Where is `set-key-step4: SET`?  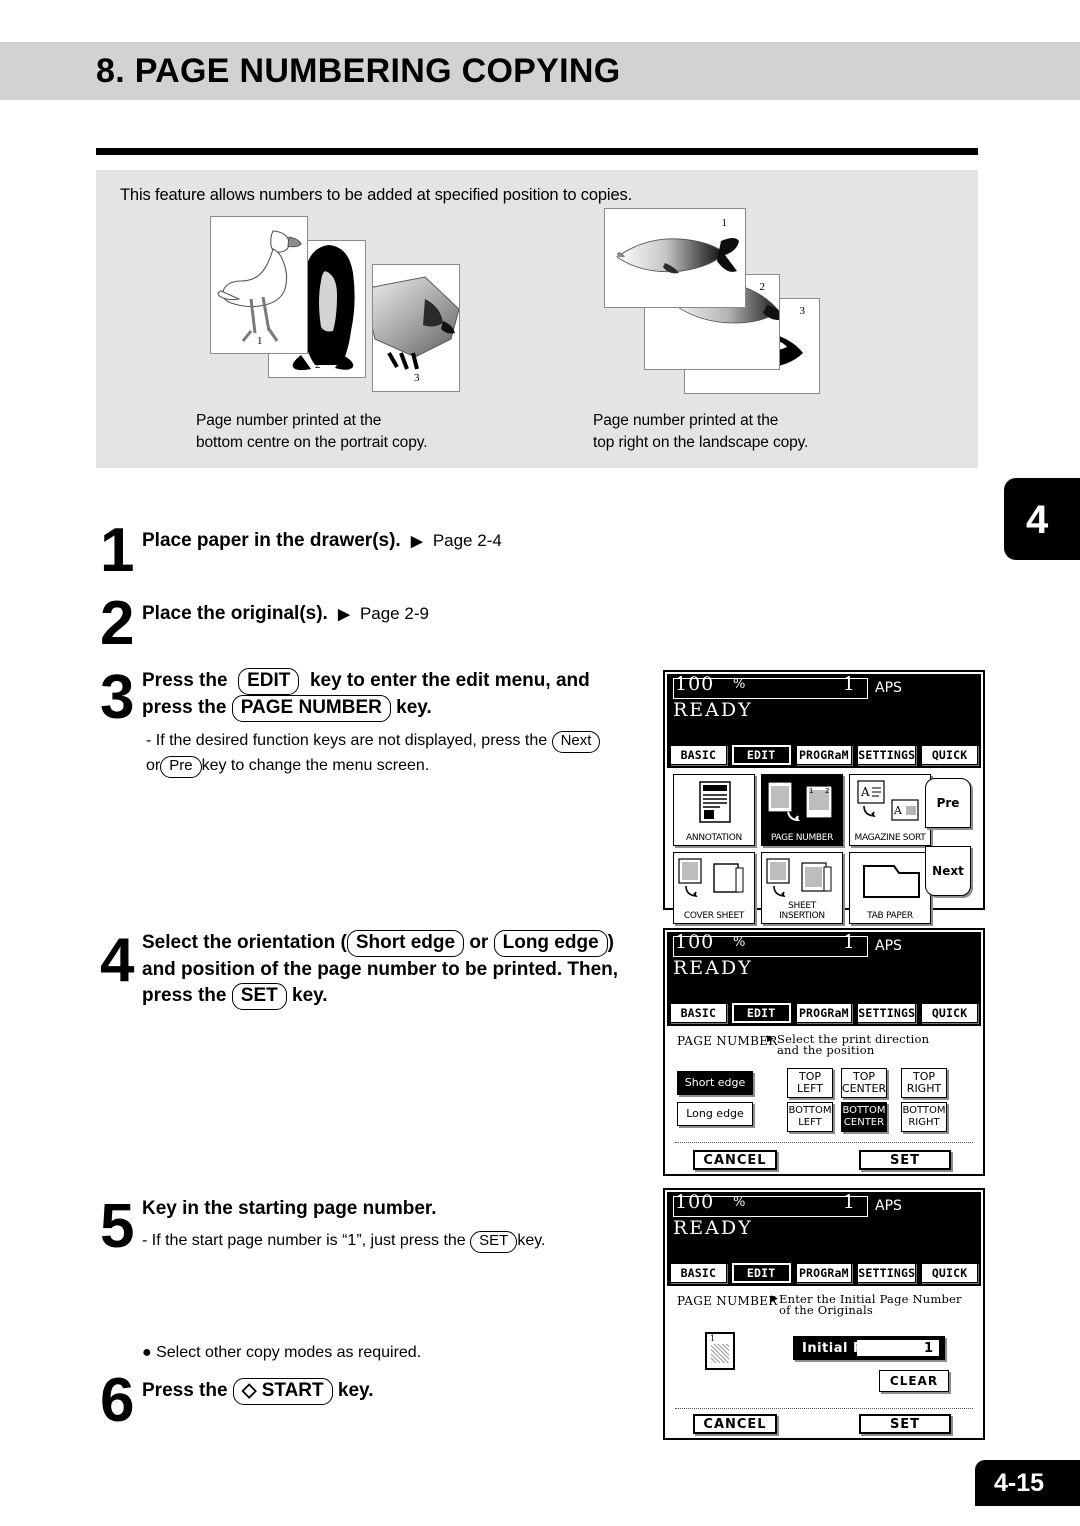
set-key-step4: SET is located at coordinates (259, 996).